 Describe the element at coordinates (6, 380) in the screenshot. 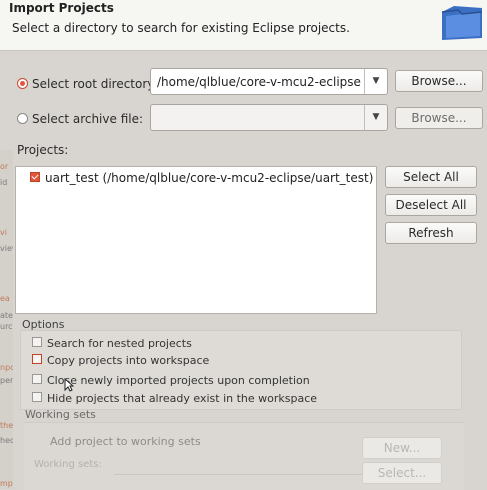

I see `bg-text: pen` at that location.